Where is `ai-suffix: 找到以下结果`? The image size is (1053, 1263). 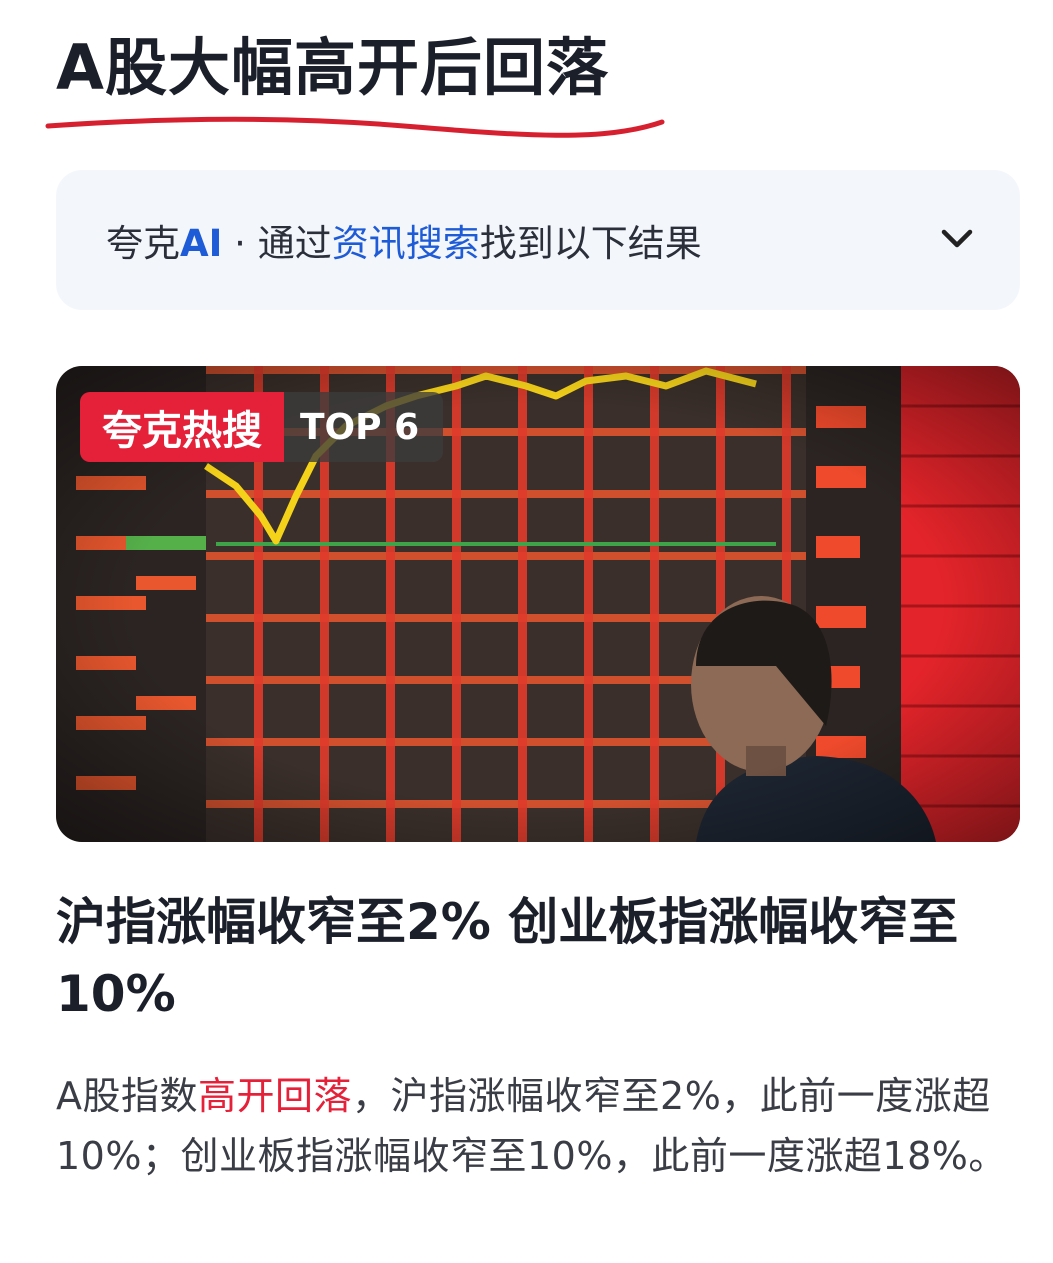
ai-suffix: 找到以下结果 is located at coordinates (590, 243).